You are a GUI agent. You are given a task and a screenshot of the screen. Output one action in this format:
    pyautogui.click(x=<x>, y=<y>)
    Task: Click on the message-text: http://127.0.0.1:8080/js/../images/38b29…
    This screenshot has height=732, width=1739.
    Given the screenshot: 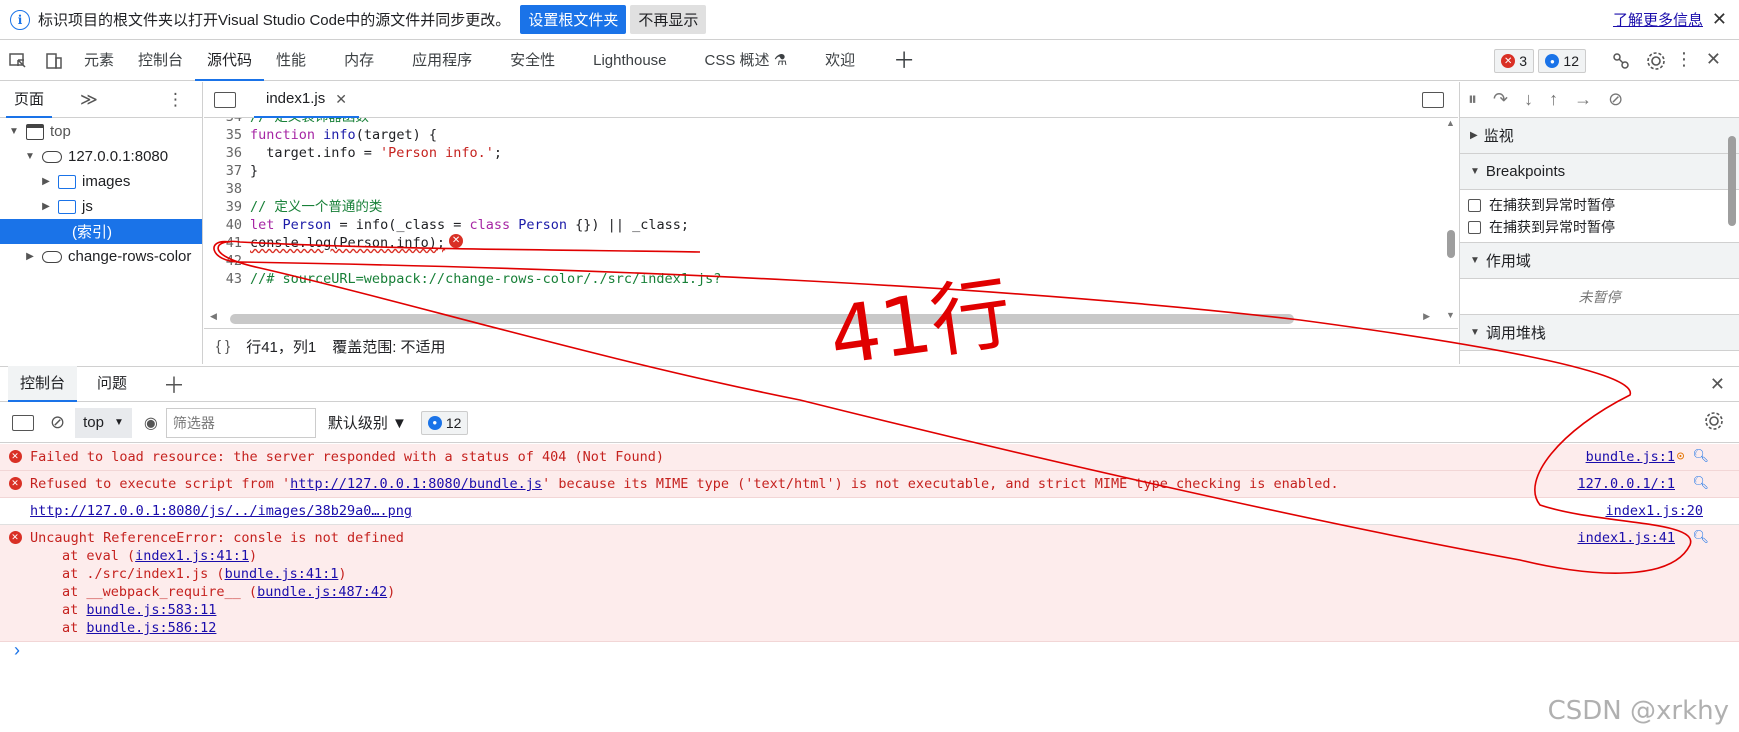 What is the action you would take?
    pyautogui.click(x=221, y=511)
    